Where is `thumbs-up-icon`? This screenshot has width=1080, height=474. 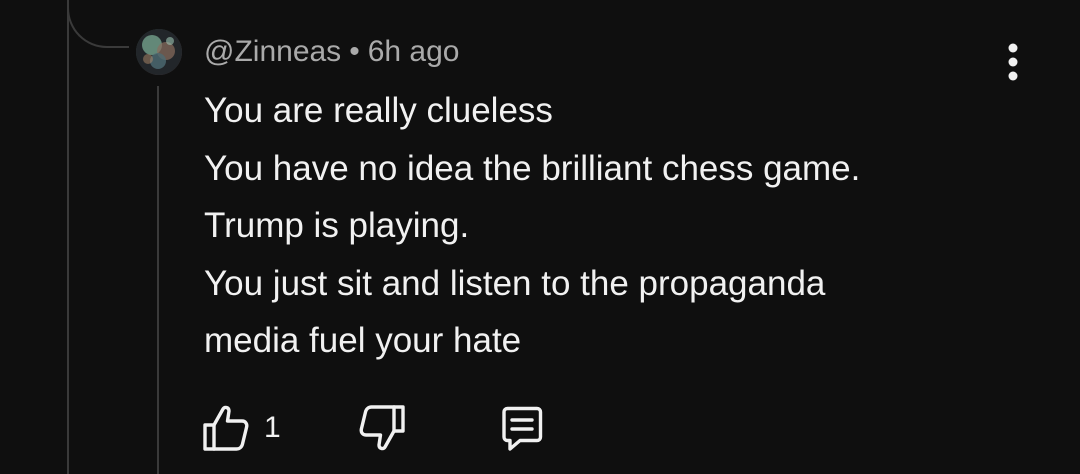 thumbs-up-icon is located at coordinates (226, 428).